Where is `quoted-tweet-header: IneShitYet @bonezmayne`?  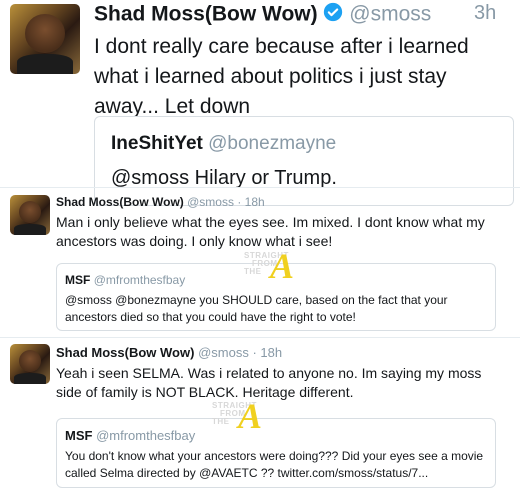
quoted-tweet-header: IneShitYet @bonezmayne is located at coordinates (223, 144).